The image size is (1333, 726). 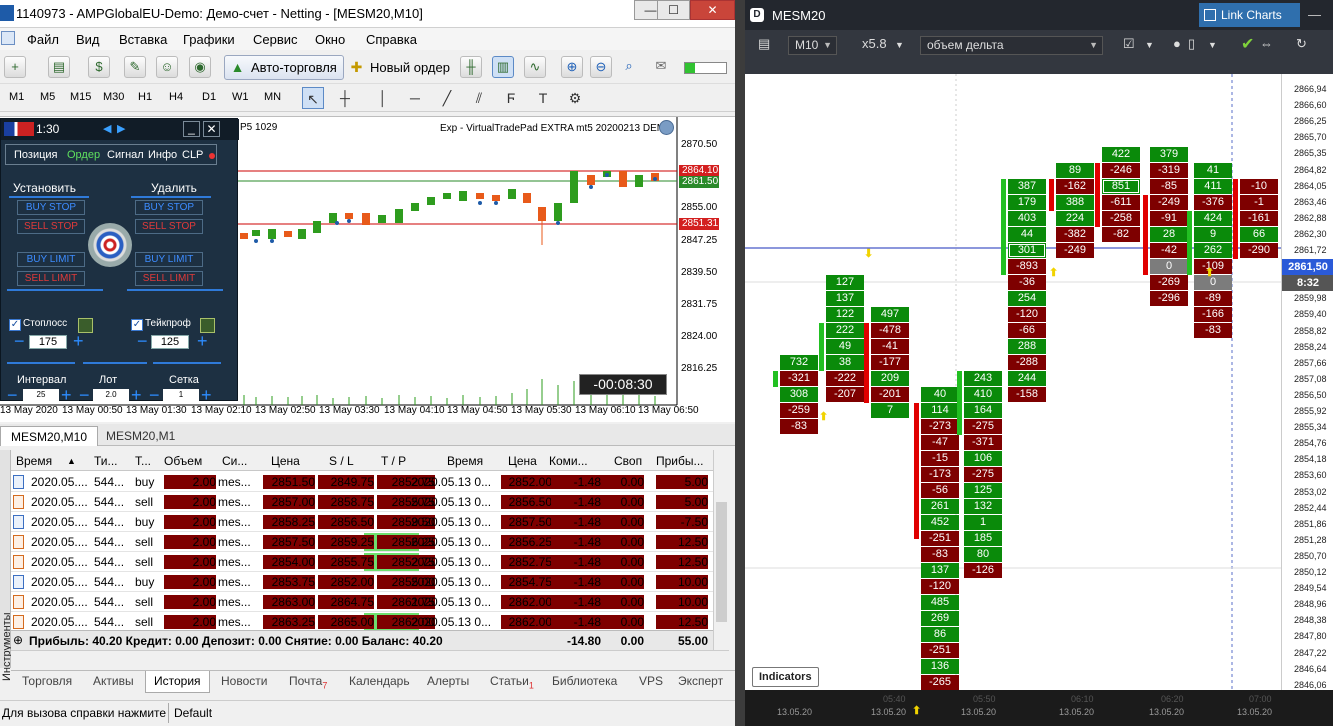 What do you see at coordinates (34, 461) in the screenshot?
I see `col-time: Время` at bounding box center [34, 461].